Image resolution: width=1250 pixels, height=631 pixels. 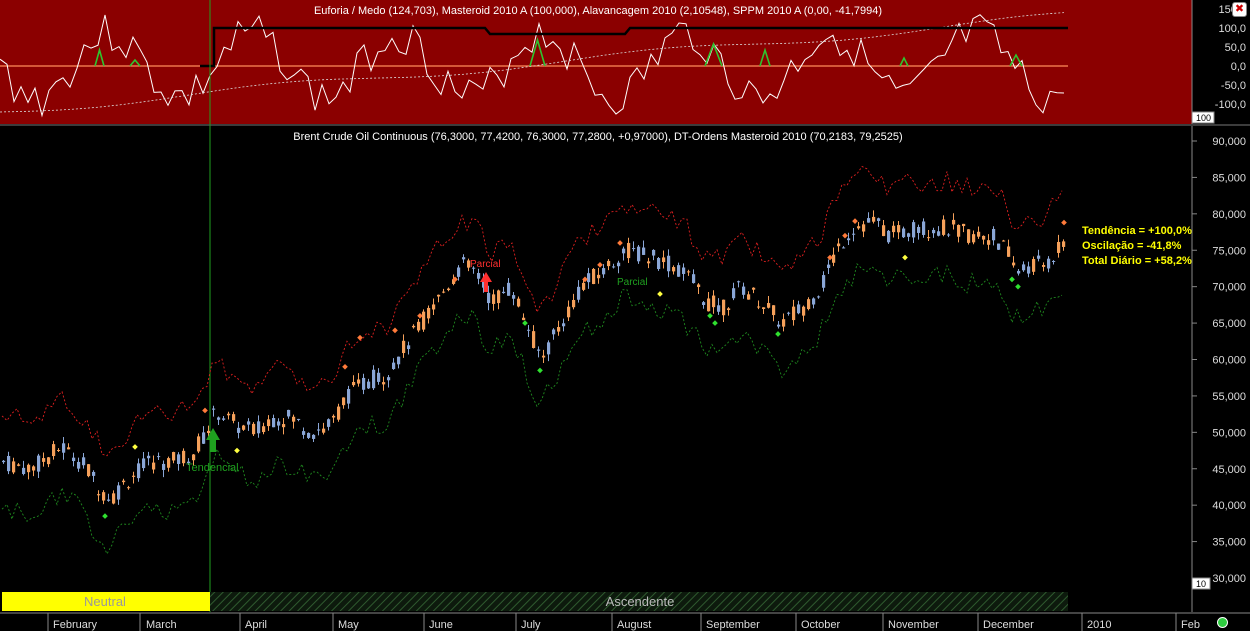 I want to click on parcial-label-red: Parcial, so click(x=485, y=264).